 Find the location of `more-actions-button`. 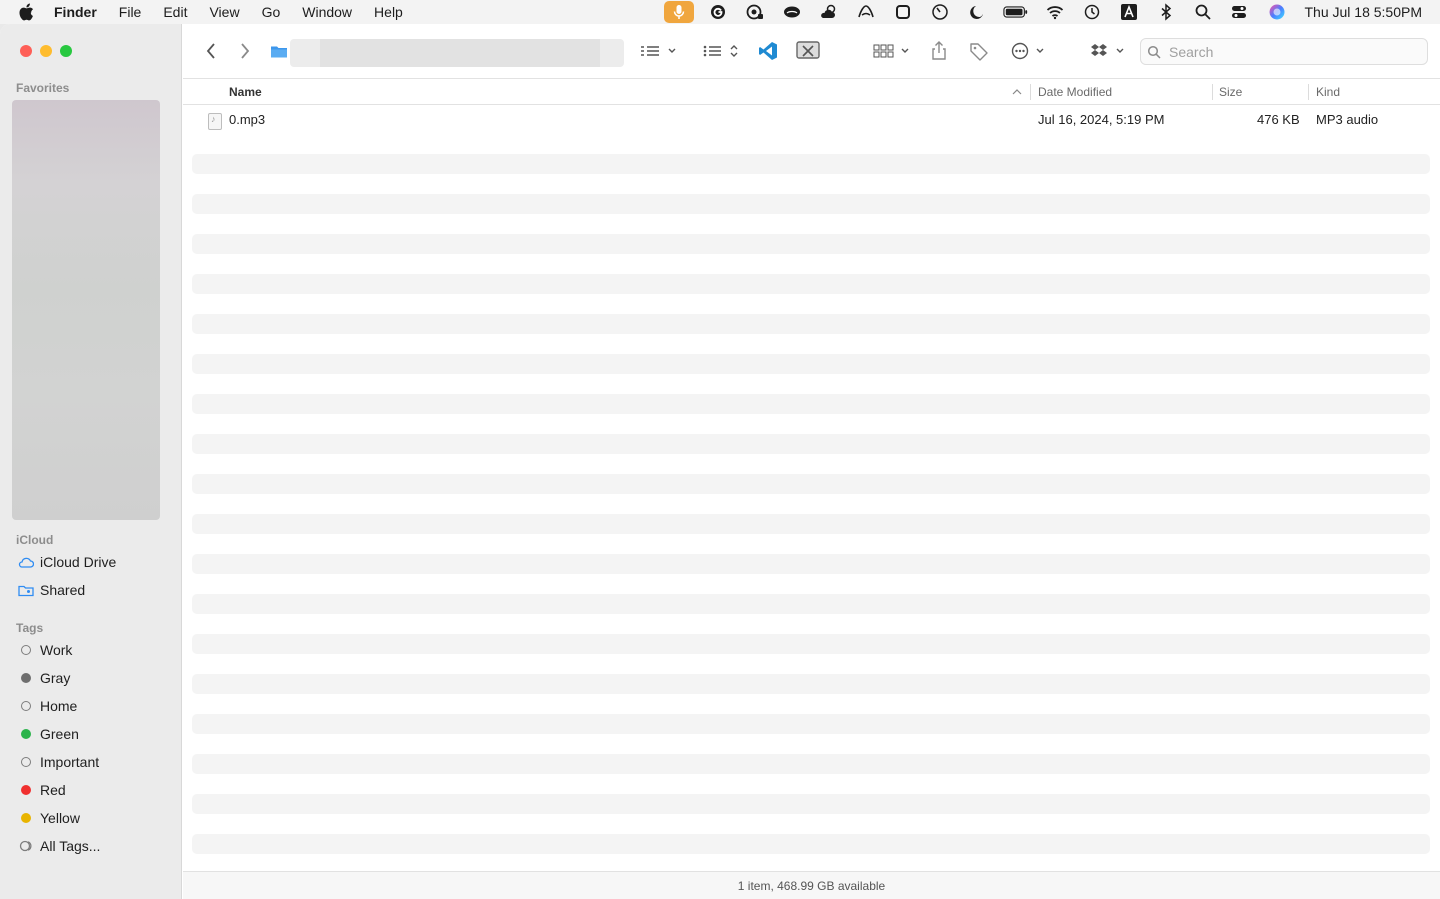

more-actions-button is located at coordinates (1029, 51).